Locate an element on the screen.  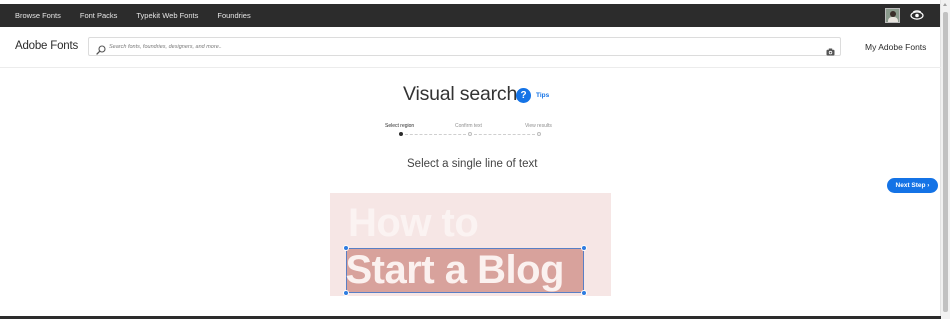
help-icon: ? is located at coordinates (523, 95).